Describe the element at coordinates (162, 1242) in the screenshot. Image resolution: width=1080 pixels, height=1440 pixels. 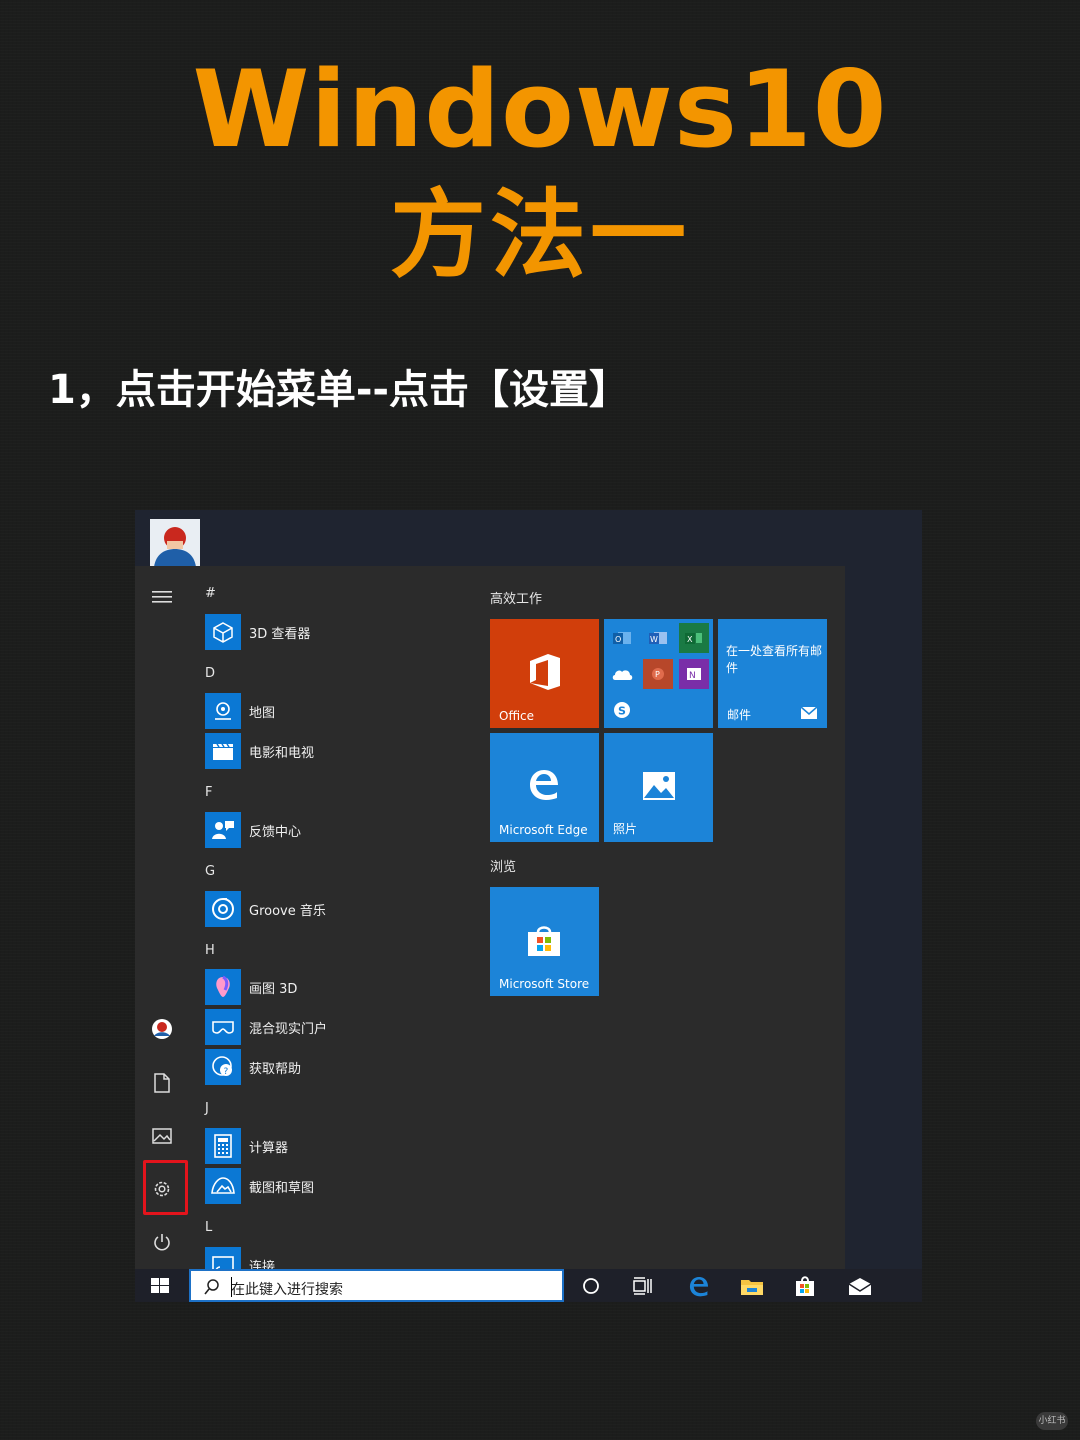
I see `power-icon` at that location.